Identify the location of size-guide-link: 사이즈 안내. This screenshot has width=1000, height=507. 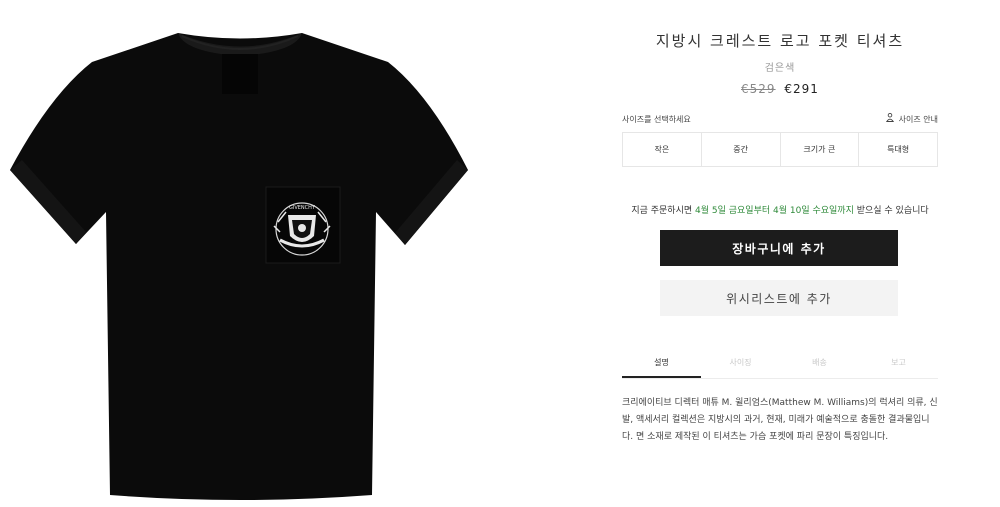
(911, 118).